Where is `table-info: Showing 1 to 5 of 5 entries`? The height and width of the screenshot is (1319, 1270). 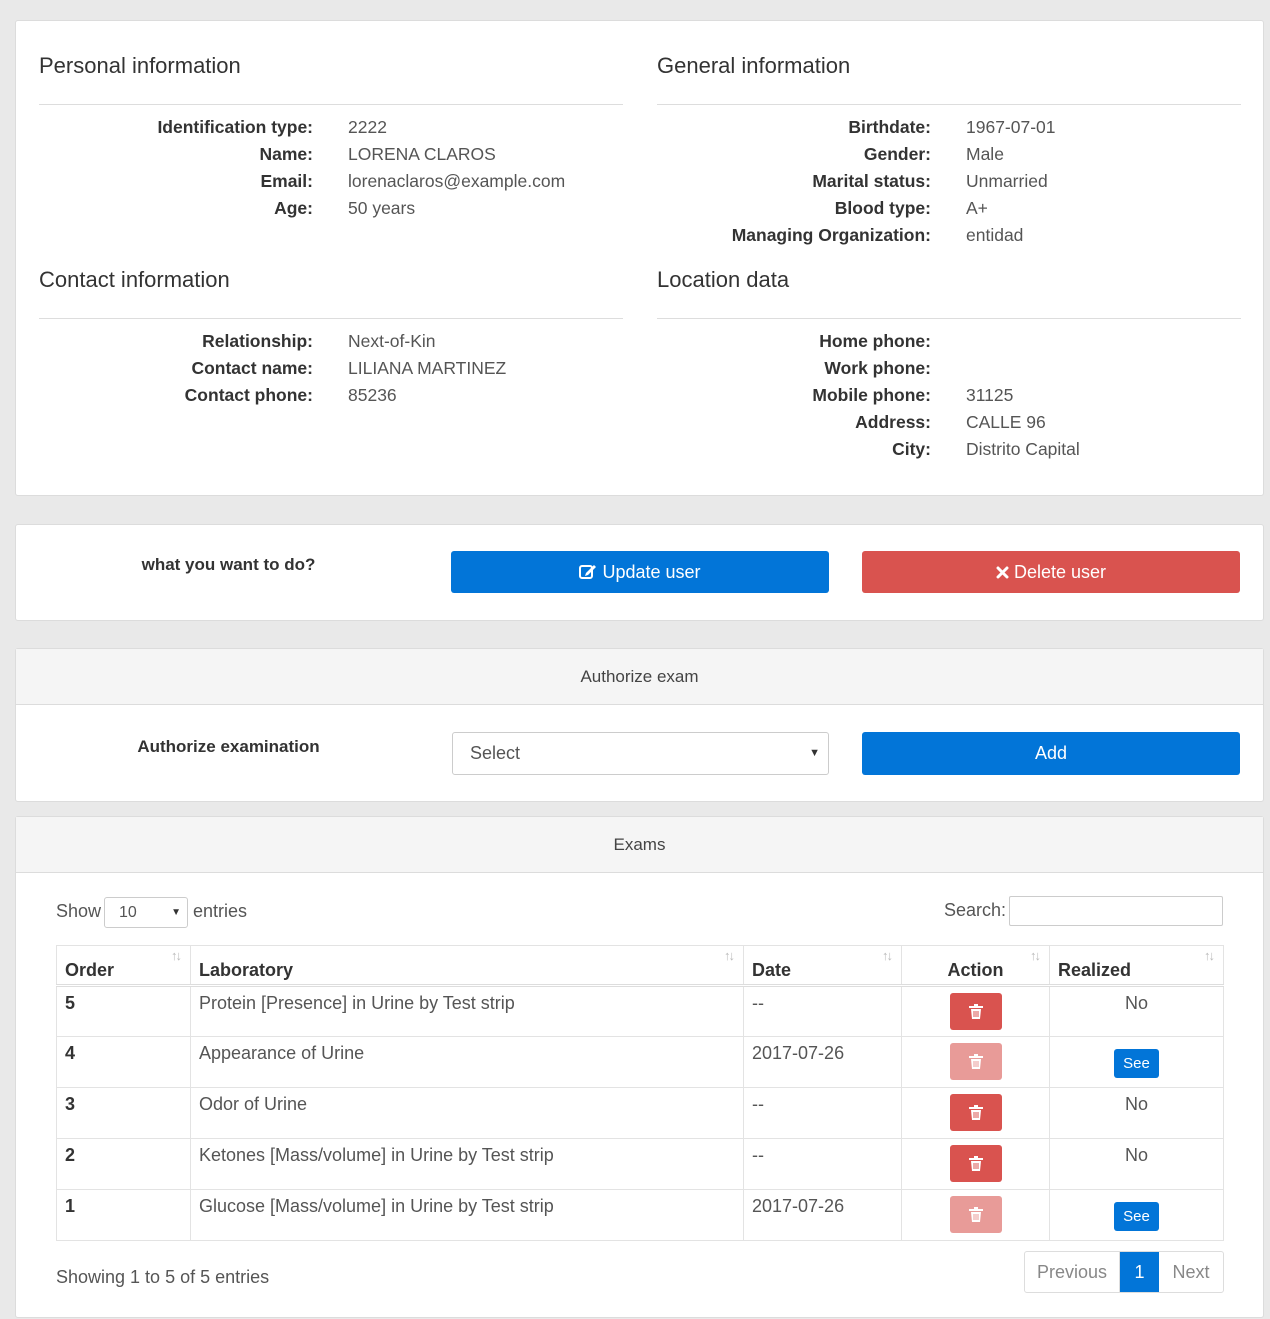 table-info: Showing 1 to 5 of 5 entries is located at coordinates (163, 1277).